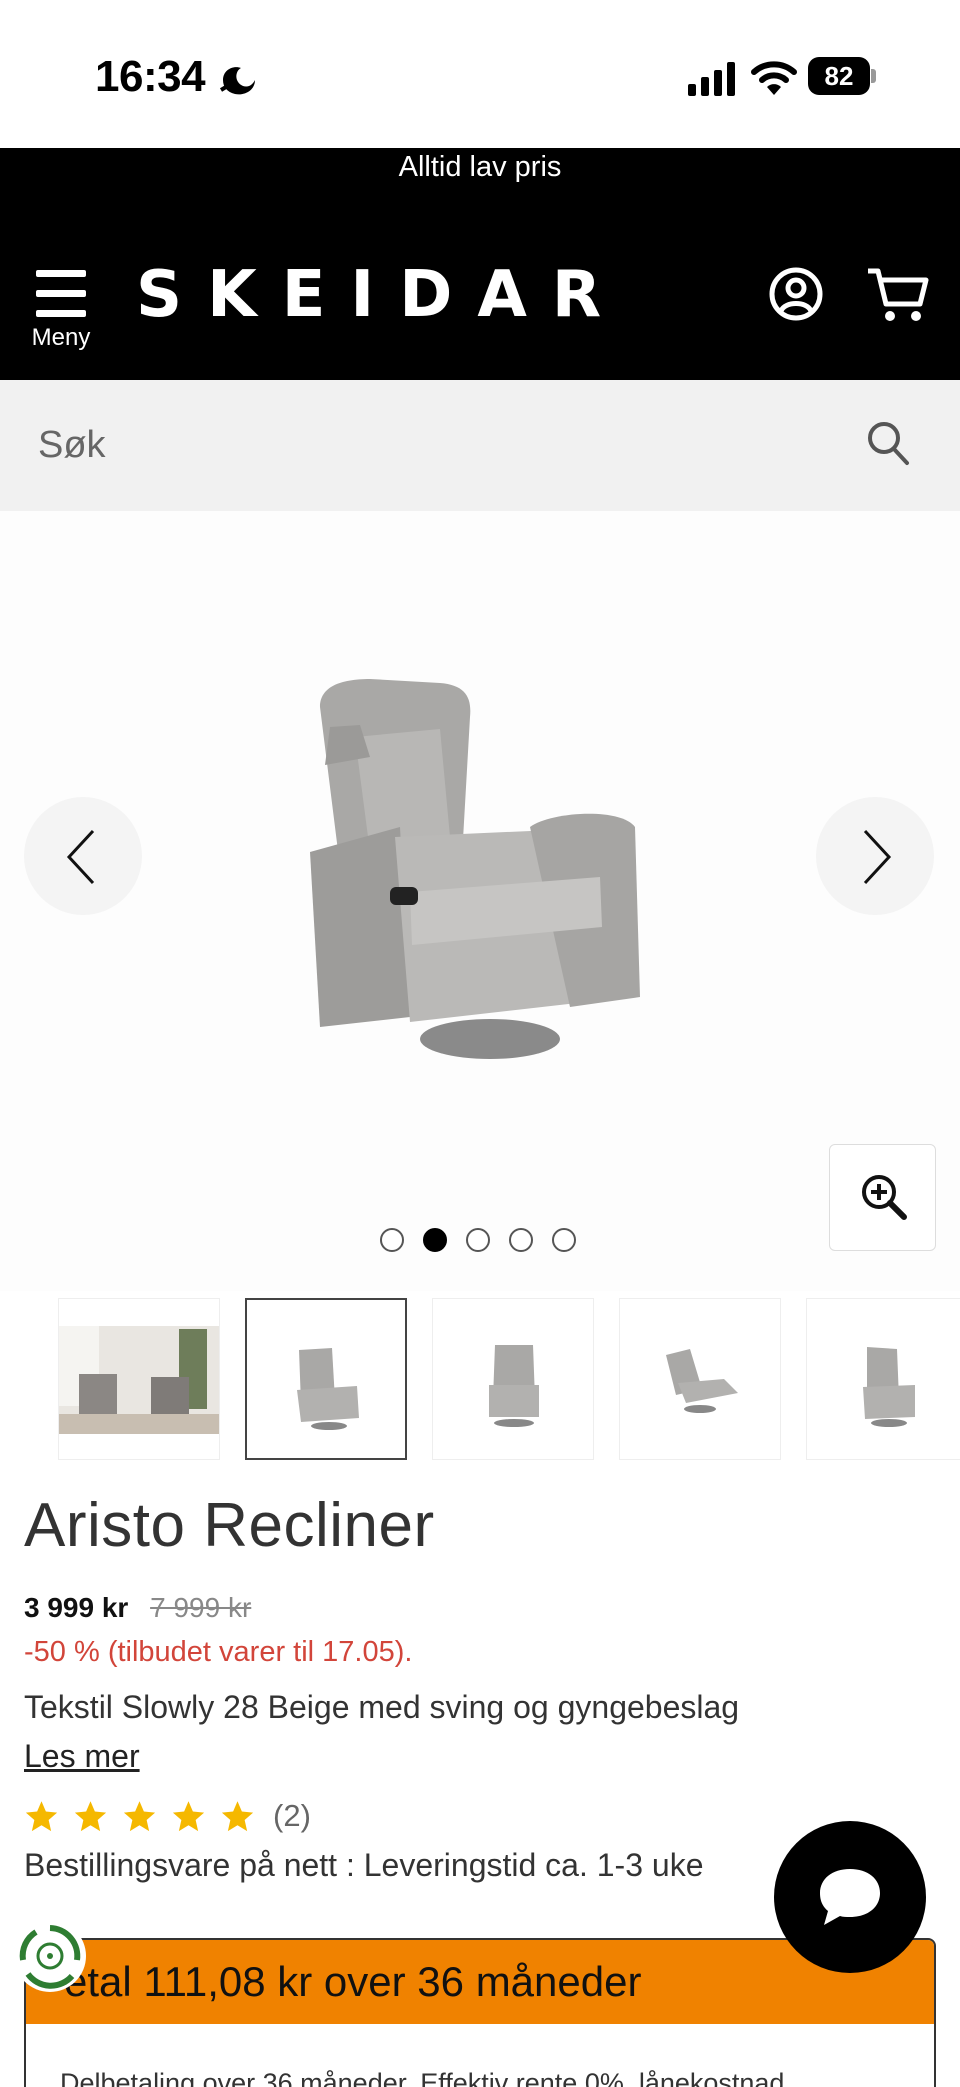 This screenshot has height=2087, width=960. What do you see at coordinates (61, 319) in the screenshot?
I see `menu-button: Meny` at bounding box center [61, 319].